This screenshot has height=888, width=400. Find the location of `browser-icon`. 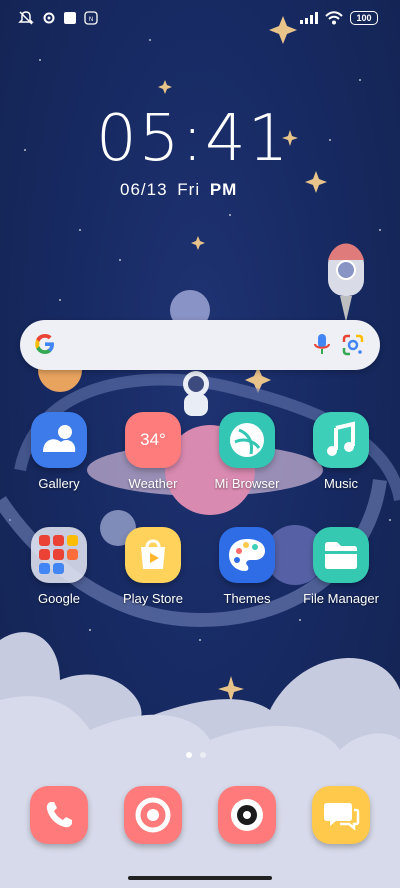

browser-icon is located at coordinates (247, 440).